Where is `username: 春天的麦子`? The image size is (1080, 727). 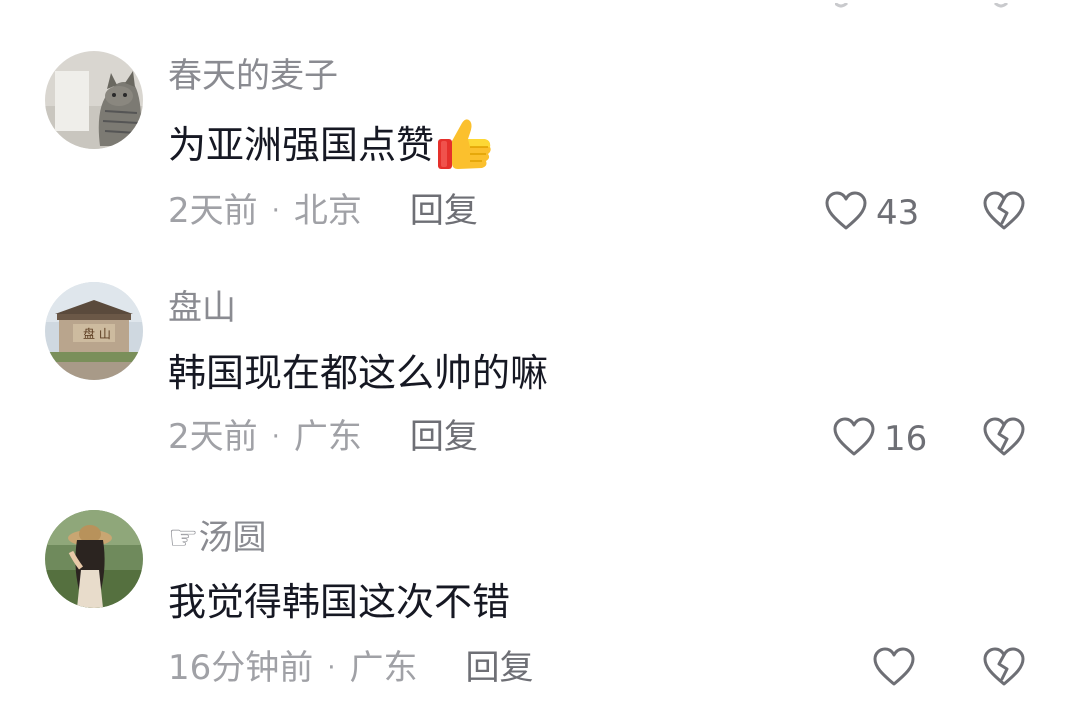
username: 春天的麦子 is located at coordinates (253, 76).